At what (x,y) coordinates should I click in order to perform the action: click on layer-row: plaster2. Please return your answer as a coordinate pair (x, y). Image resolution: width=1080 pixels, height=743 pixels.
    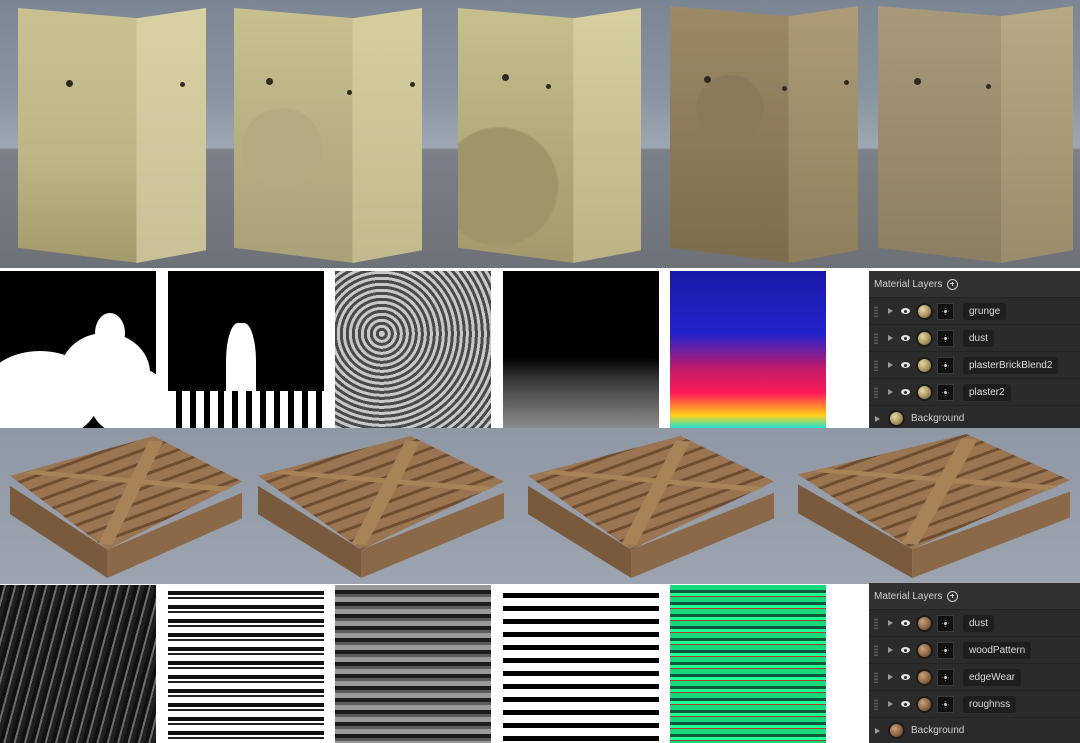
    Looking at the image, I should click on (974, 391).